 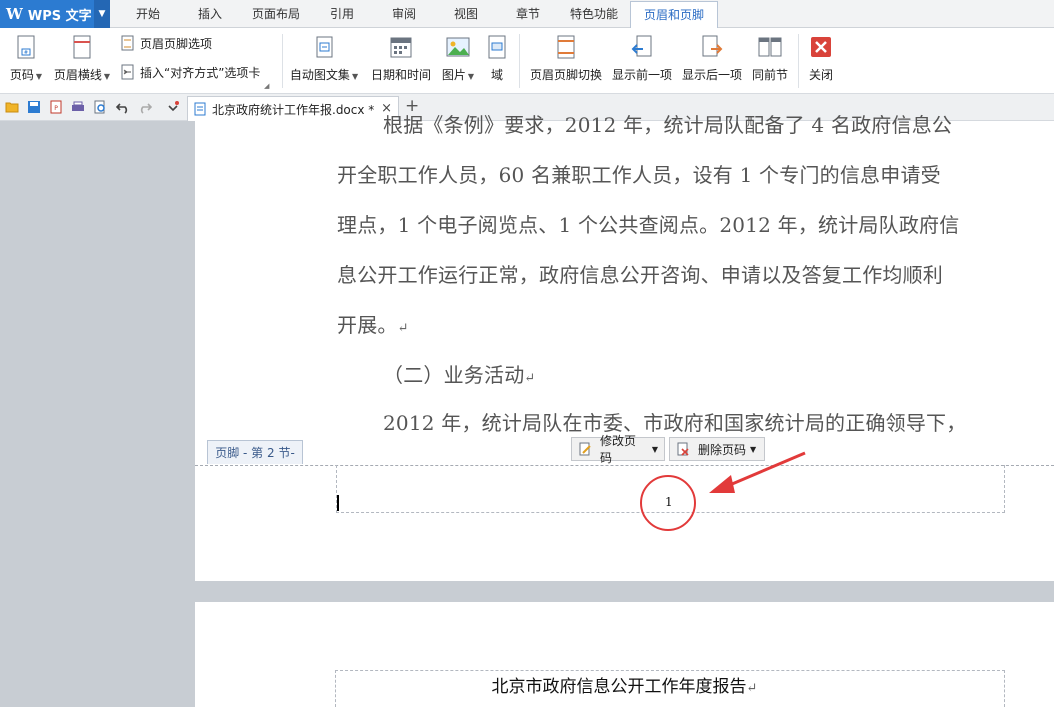 I want to click on app-name: WPS 文字, so click(x=59, y=16).